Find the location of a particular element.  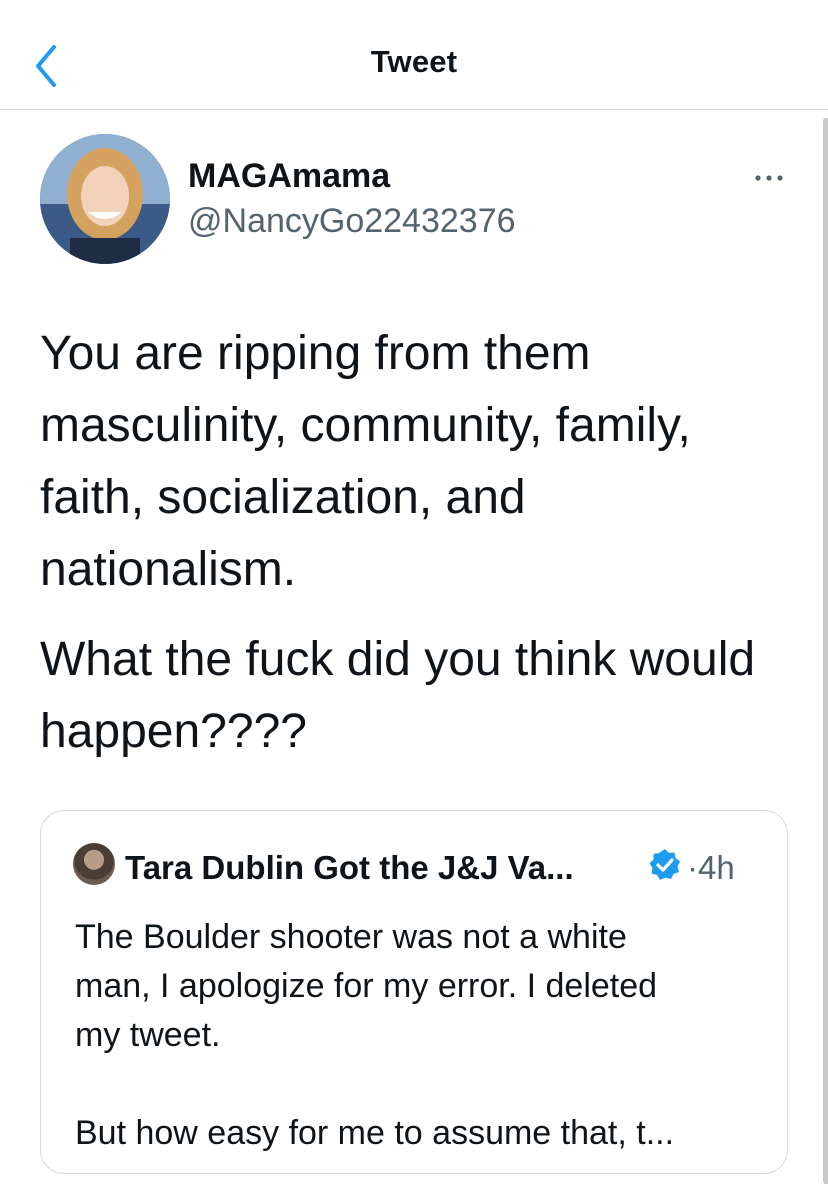

quoted-time: 4h is located at coordinates (716, 867).